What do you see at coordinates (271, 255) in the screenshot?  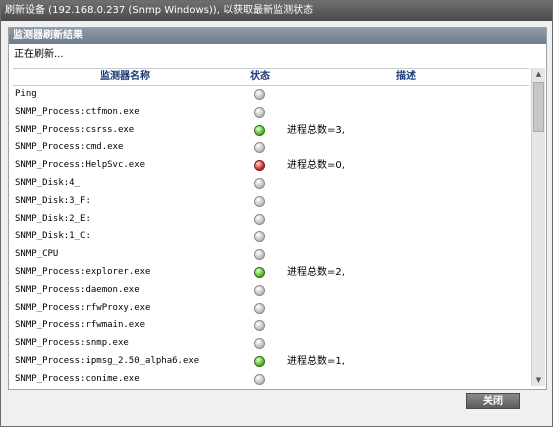 I see `table-row: SNMP_CPU` at bounding box center [271, 255].